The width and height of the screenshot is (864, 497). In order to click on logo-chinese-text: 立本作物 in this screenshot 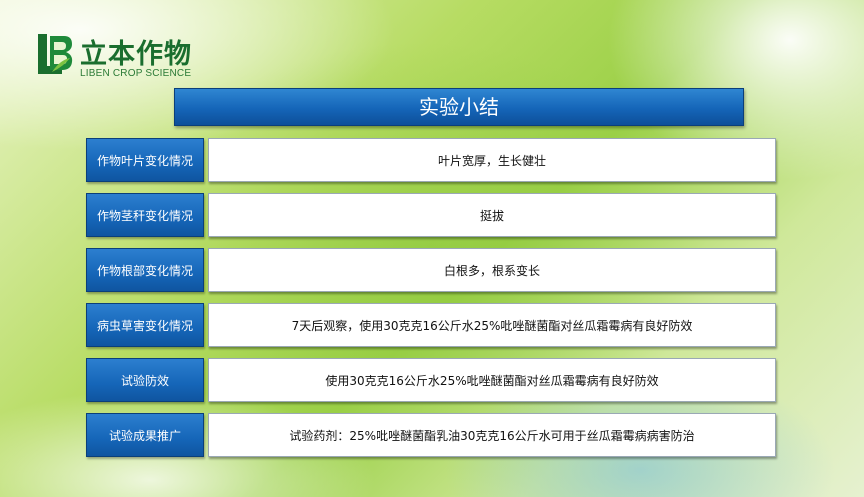, I will do `click(136, 54)`.